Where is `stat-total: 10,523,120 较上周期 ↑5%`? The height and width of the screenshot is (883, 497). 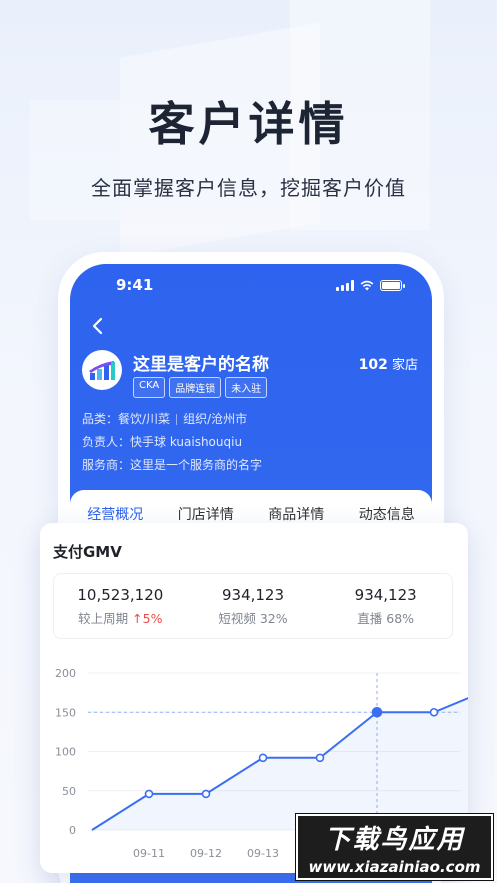
stat-total: 10,523,120 较上周期 ↑5% is located at coordinates (120, 606).